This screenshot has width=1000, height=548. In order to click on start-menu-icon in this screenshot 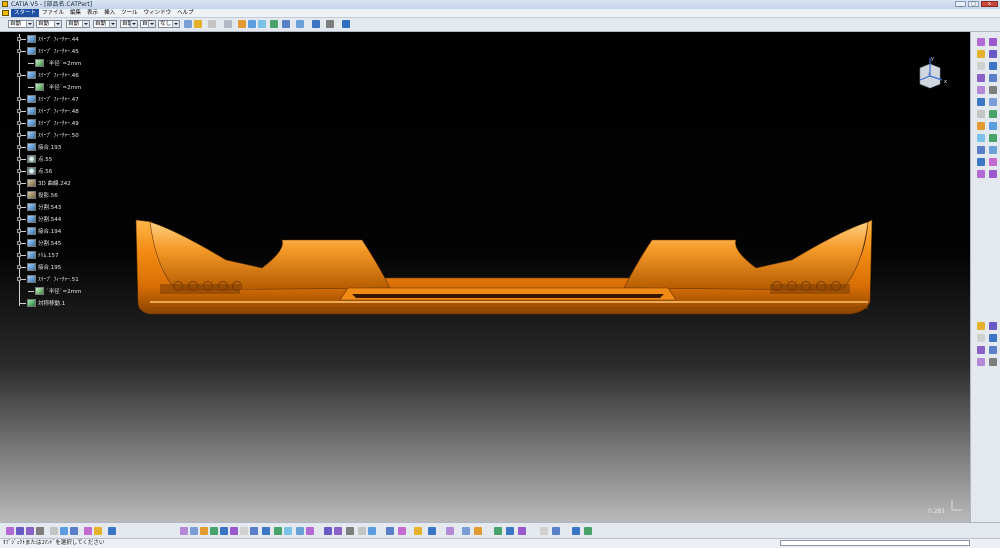, I will do `click(5, 13)`.